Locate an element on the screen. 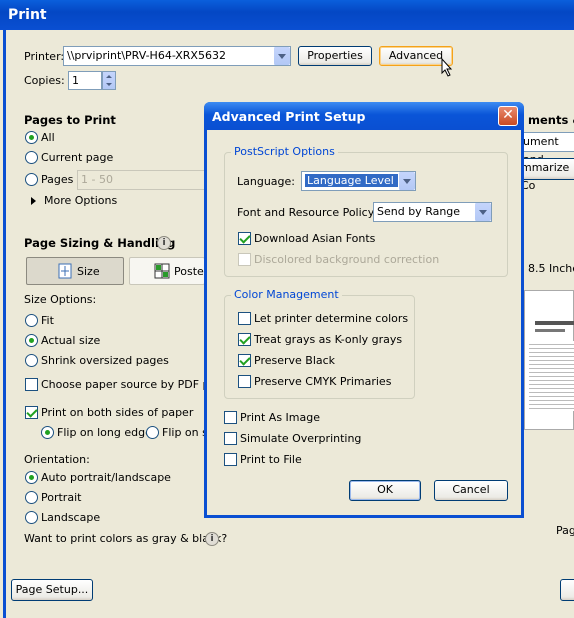 The image size is (574, 618). comments-heading: ments & is located at coordinates (551, 120).